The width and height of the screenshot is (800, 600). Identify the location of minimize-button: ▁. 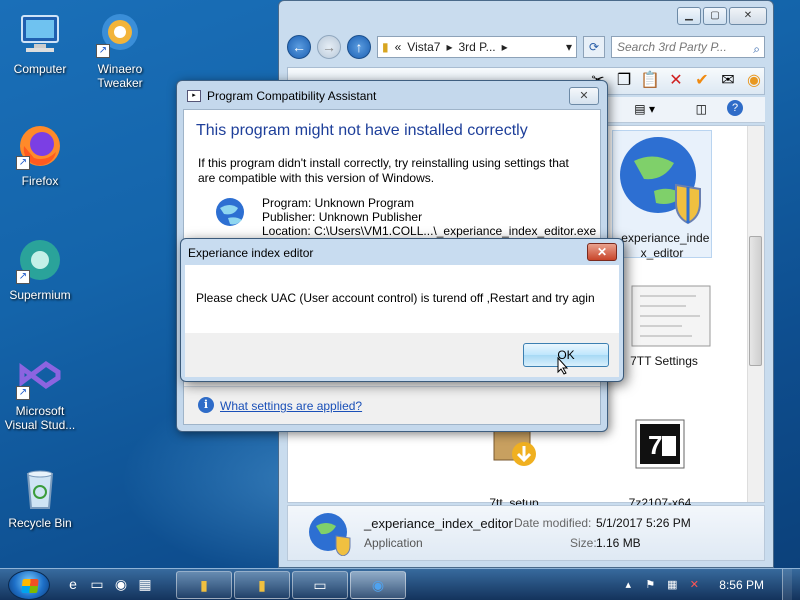
(689, 16).